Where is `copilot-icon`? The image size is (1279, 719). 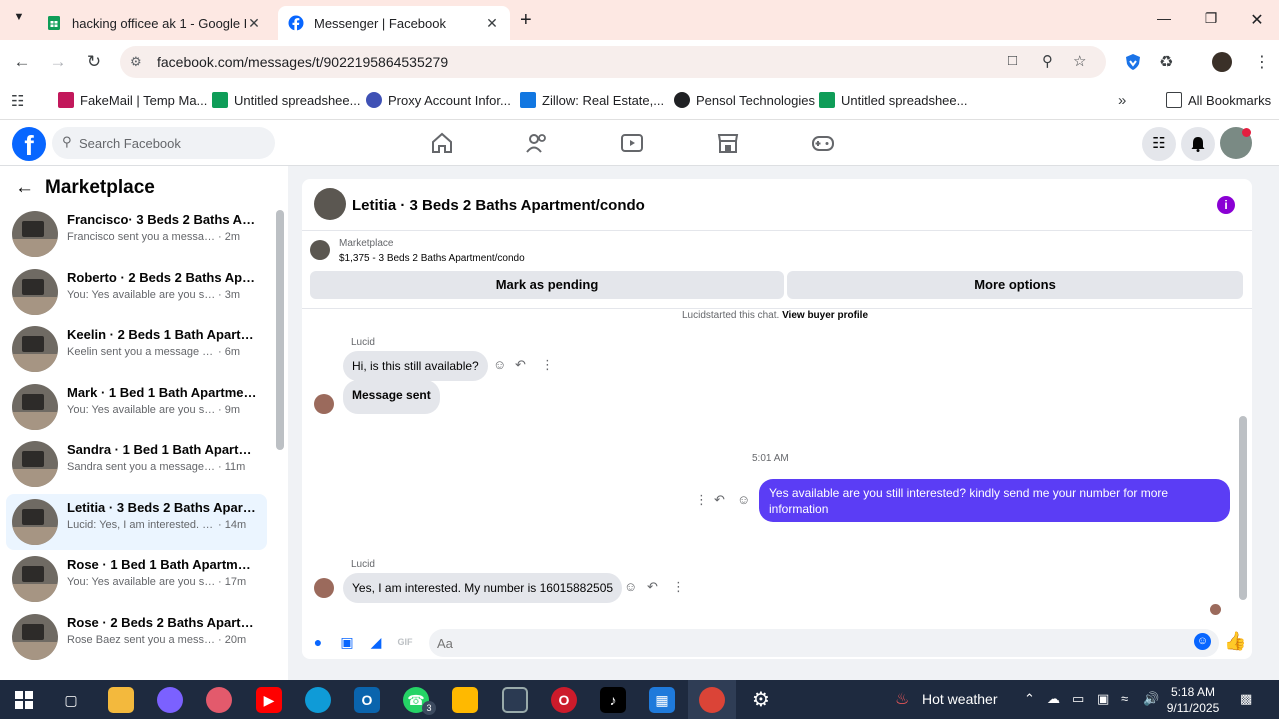
copilot-icon is located at coordinates (170, 700).